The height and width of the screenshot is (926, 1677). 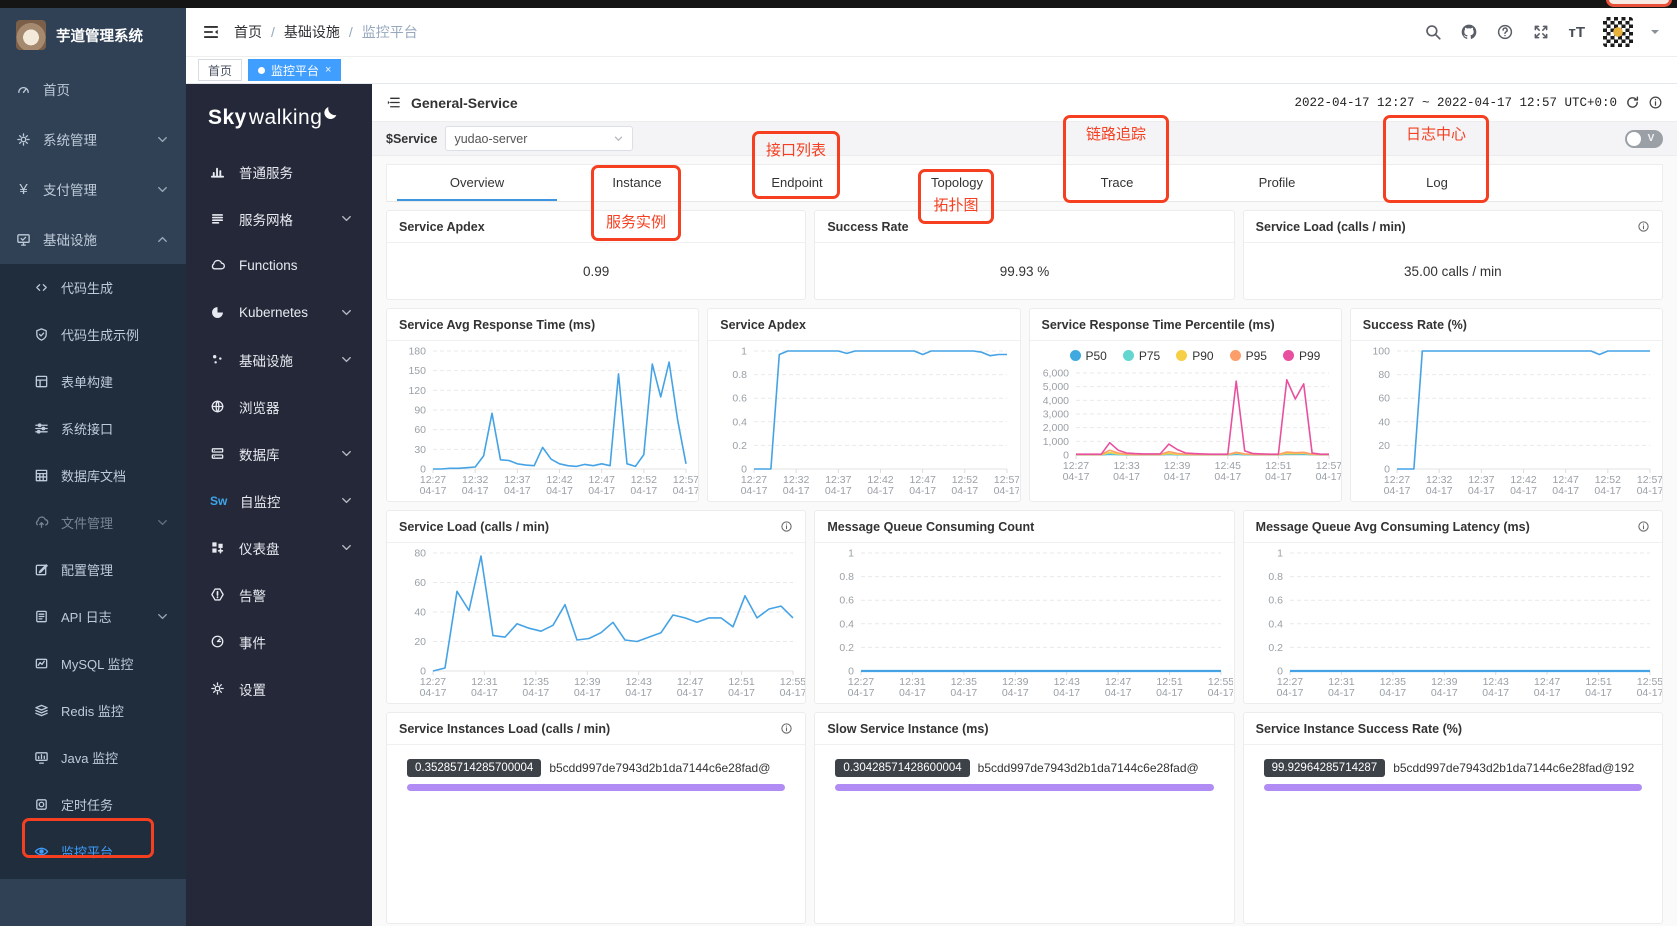 What do you see at coordinates (328, 70) in the screenshot?
I see `close-tag-icon: ×` at bounding box center [328, 70].